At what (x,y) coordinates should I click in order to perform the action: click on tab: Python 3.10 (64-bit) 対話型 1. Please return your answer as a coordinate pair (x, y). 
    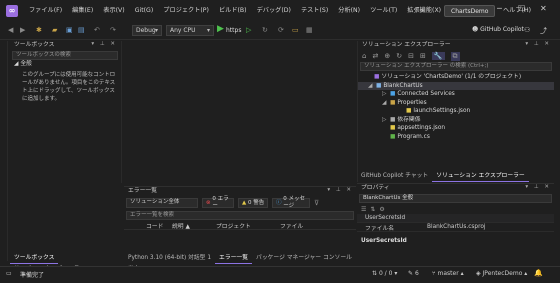
    Looking at the image, I should click on (169, 258).